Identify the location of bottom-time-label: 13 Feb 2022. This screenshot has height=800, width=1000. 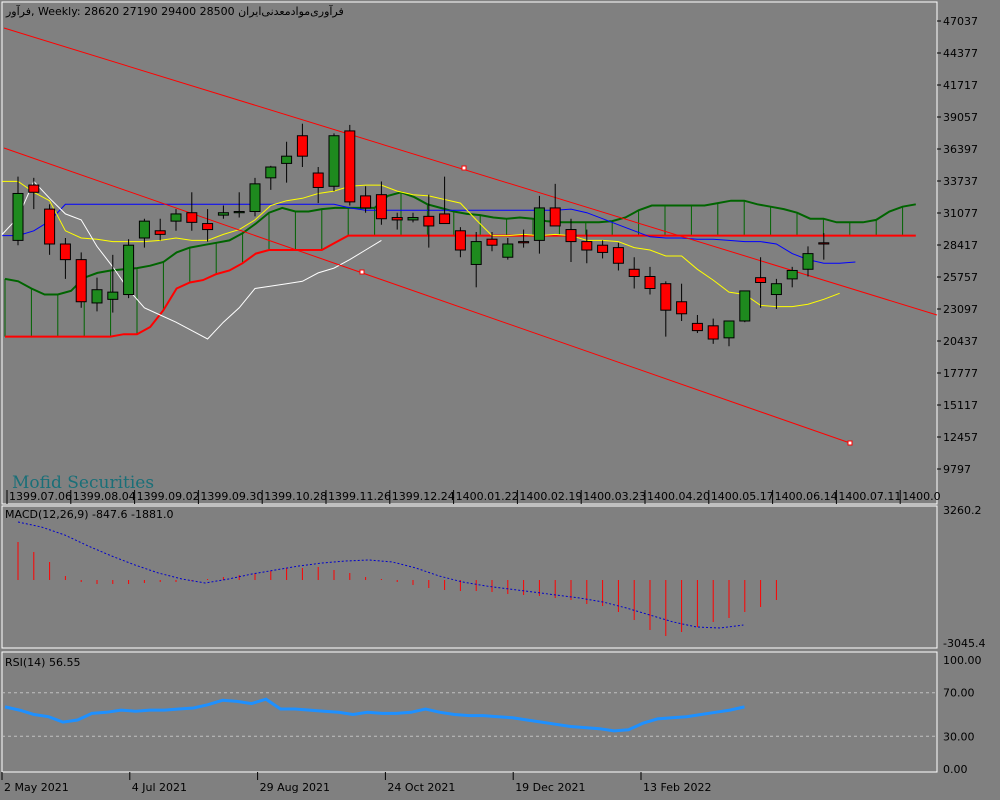
(677, 787).